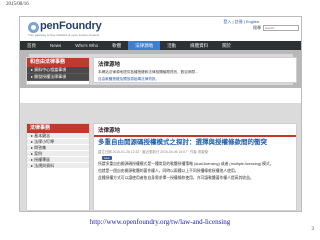 The height and width of the screenshot is (240, 320). I want to click on nav-media: 媒體資料, so click(199, 45).